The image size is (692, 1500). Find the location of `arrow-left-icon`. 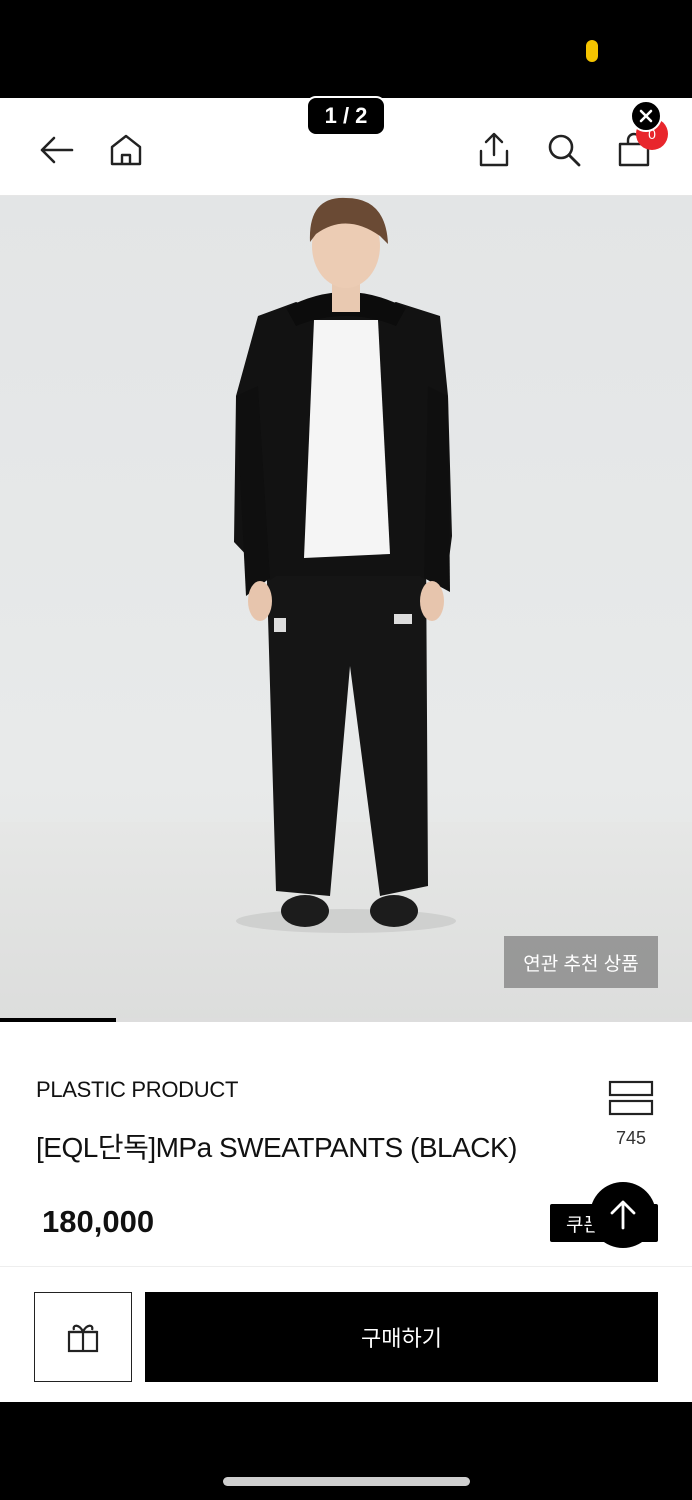

arrow-left-icon is located at coordinates (57, 150).